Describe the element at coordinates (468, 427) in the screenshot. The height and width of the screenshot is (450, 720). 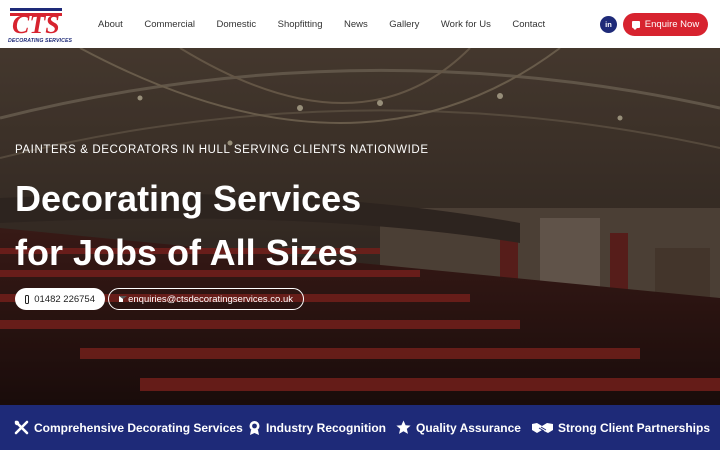
I see `feature-label: Quality Assurance` at that location.